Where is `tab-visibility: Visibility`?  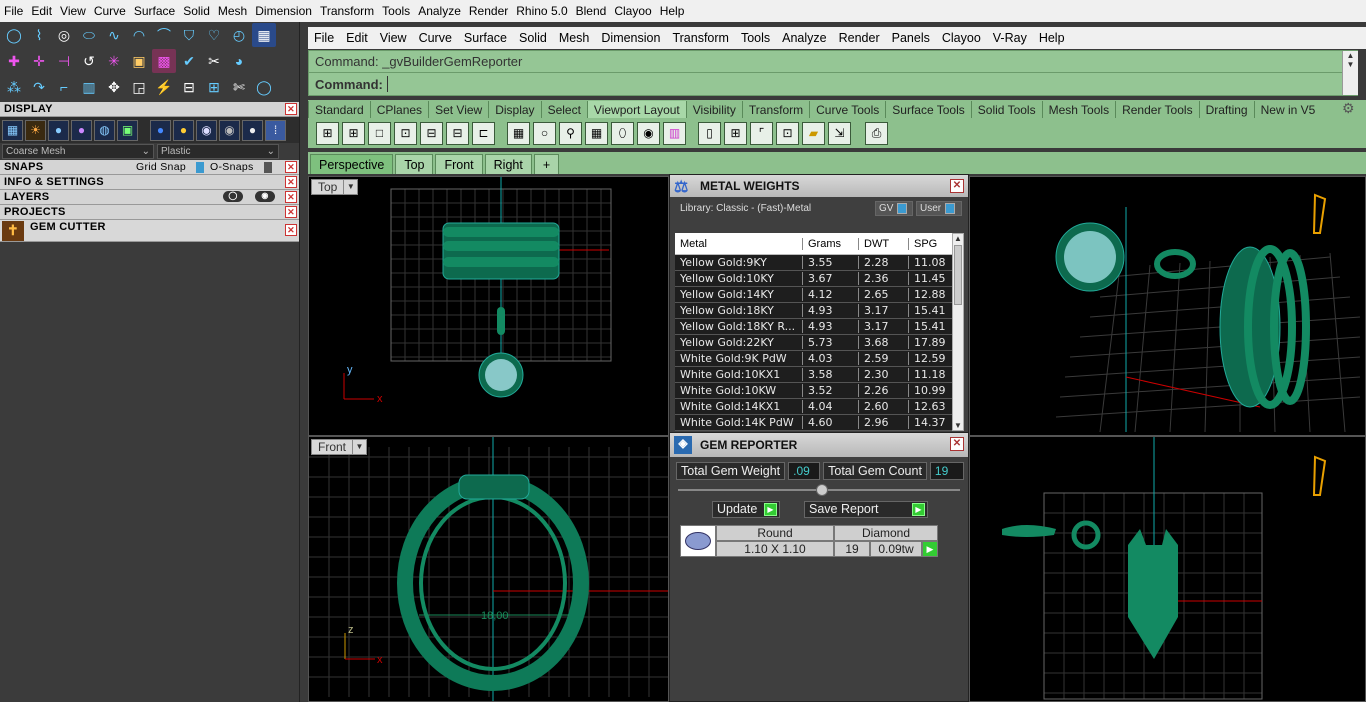
tab-visibility: Visibility is located at coordinates (713, 109).